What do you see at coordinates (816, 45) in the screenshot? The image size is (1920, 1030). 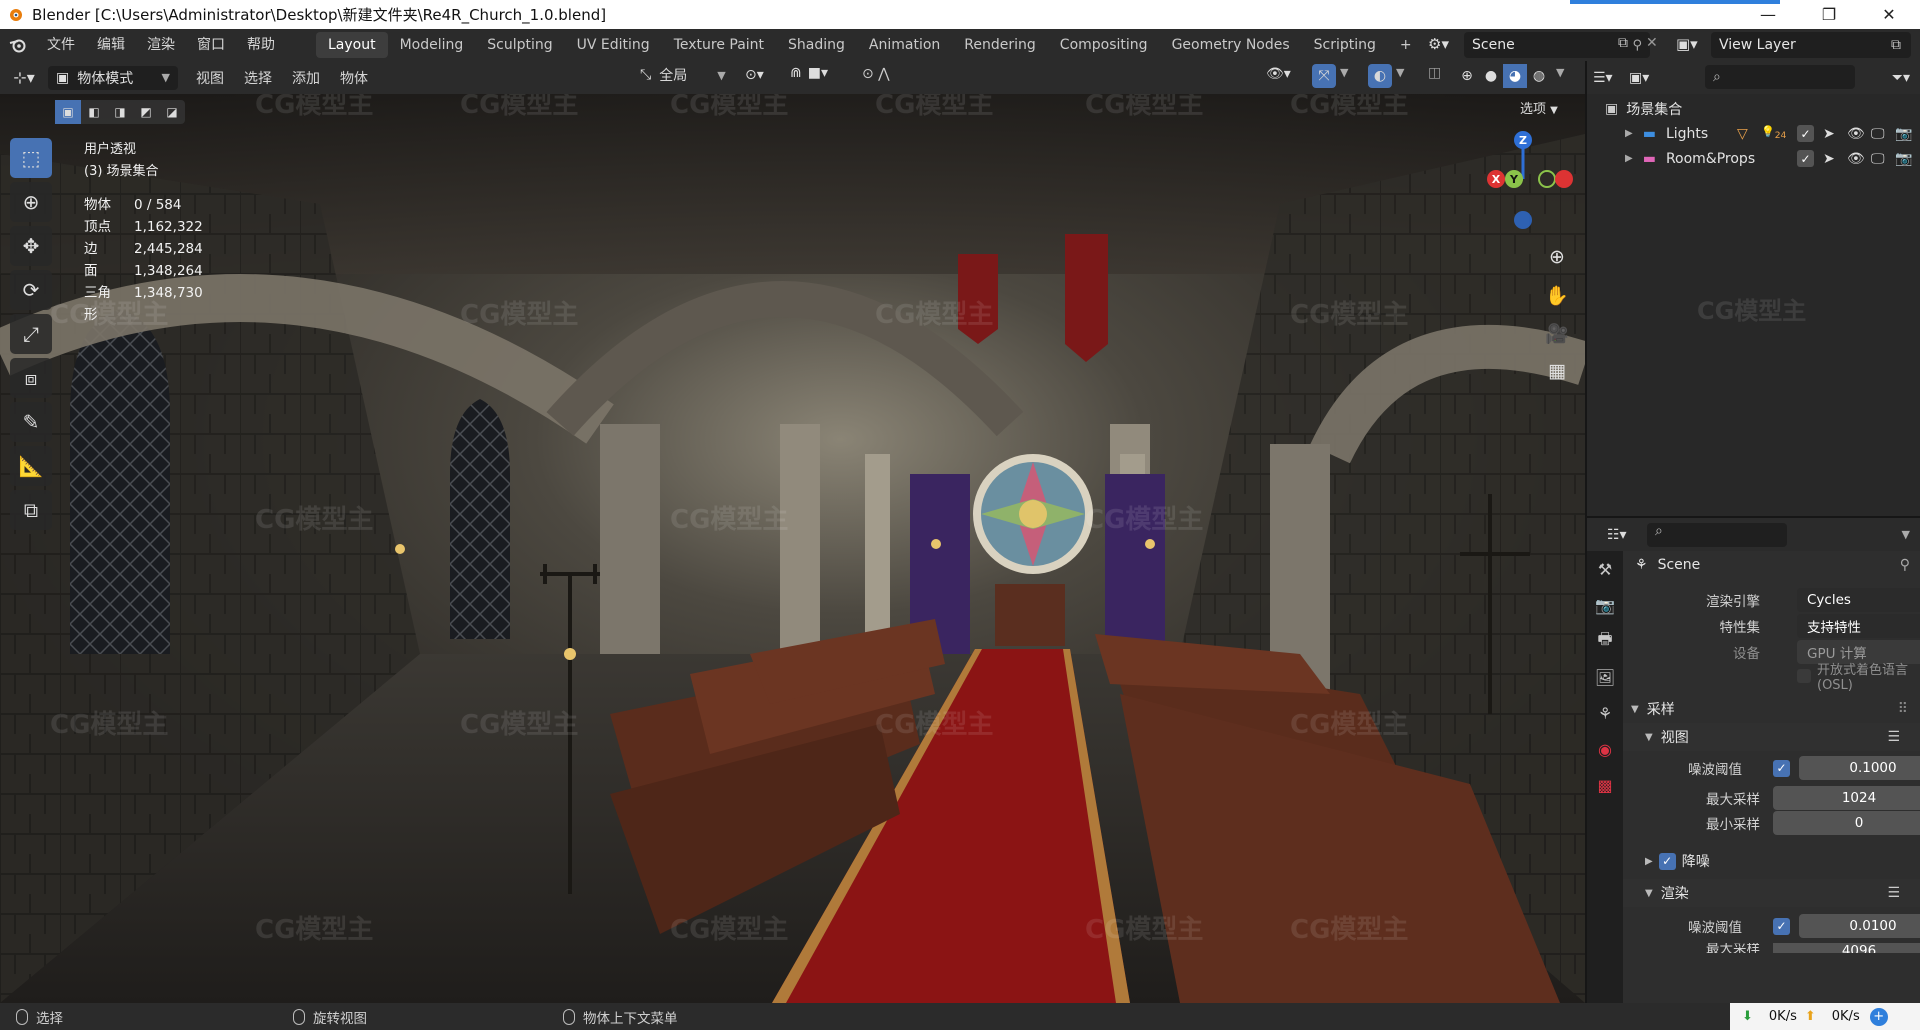 I see `tab-shading: Shading` at bounding box center [816, 45].